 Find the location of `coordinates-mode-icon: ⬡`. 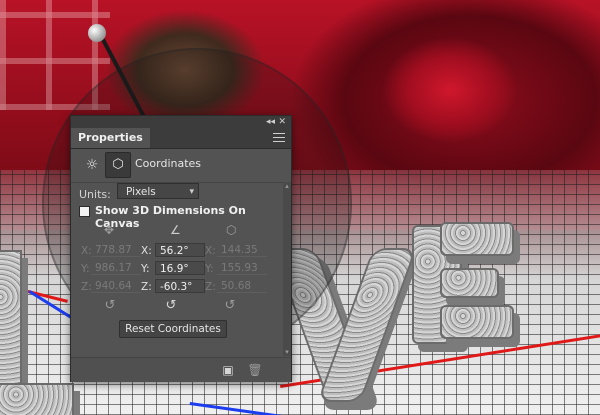

coordinates-mode-icon: ⬡ is located at coordinates (118, 165).